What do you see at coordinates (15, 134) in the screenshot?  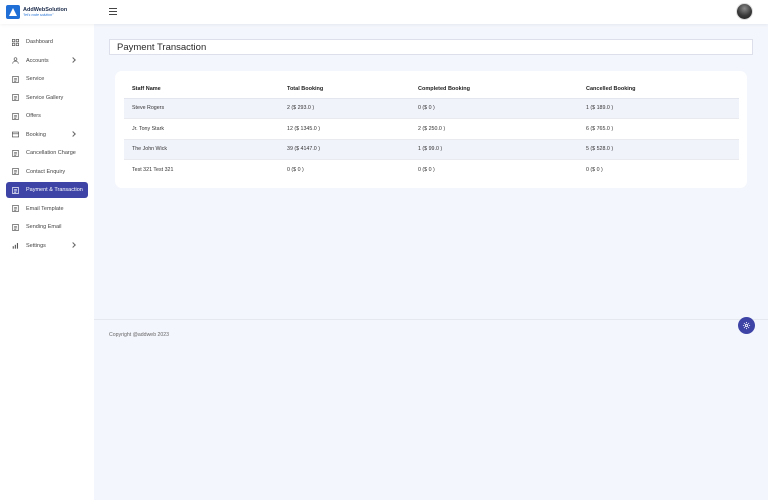 I see `card-icon` at bounding box center [15, 134].